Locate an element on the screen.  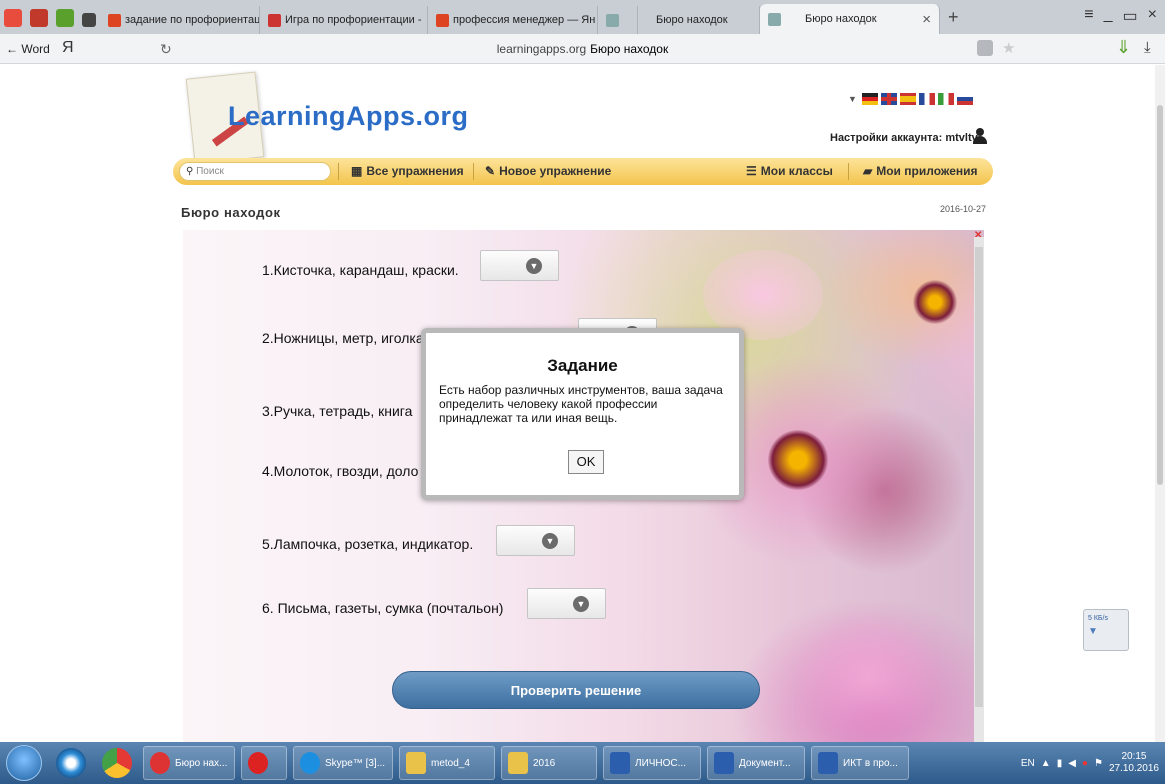
language-indicator: EN is located at coordinates (1028, 763).